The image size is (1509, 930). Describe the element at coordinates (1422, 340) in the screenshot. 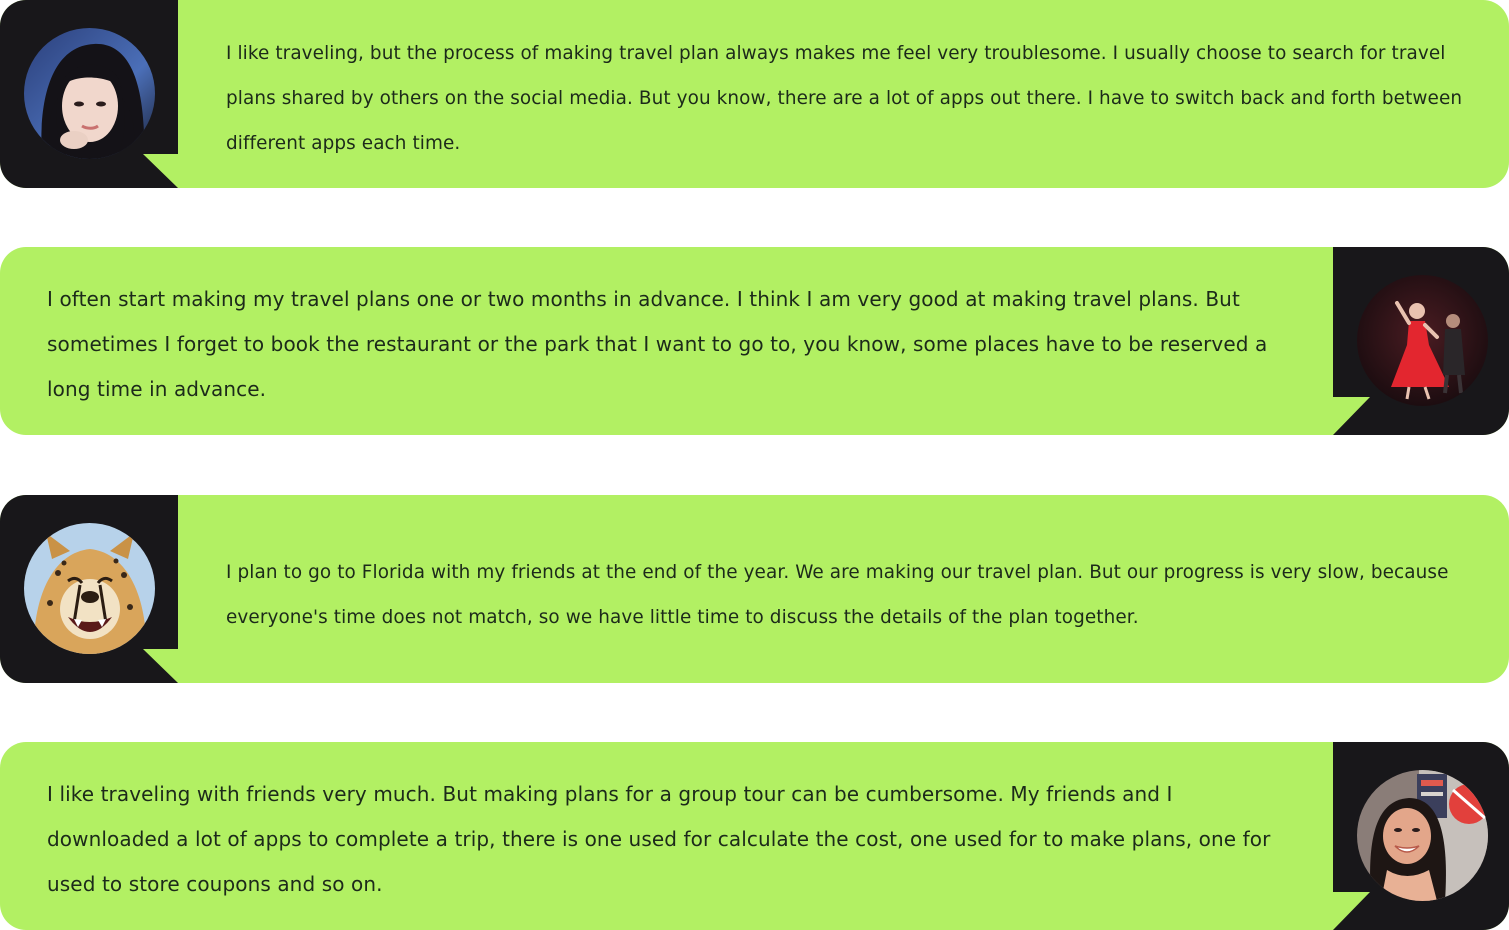

I see `avatar-dancers-red-dress-icon` at that location.